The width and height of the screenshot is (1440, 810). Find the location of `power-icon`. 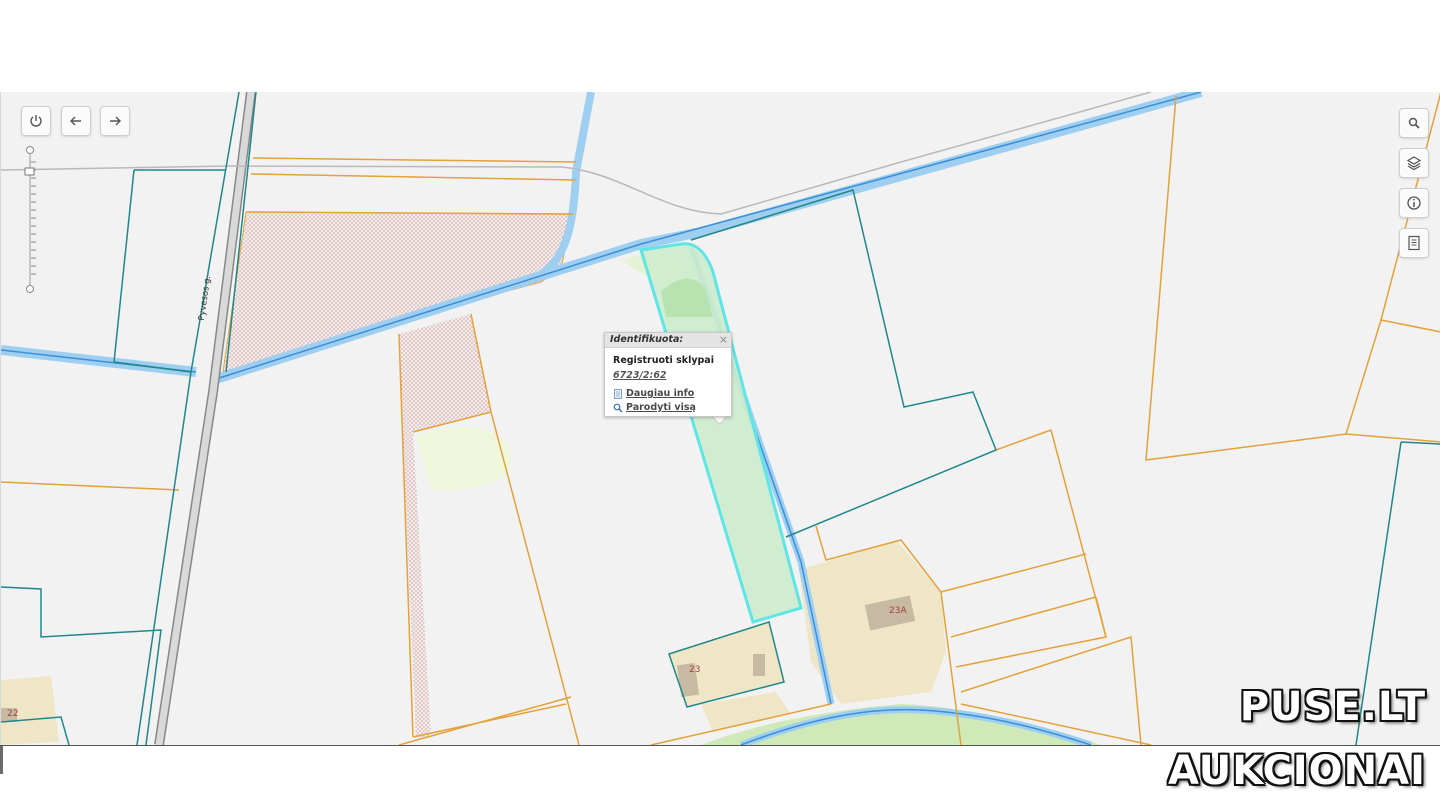

power-icon is located at coordinates (36, 121).